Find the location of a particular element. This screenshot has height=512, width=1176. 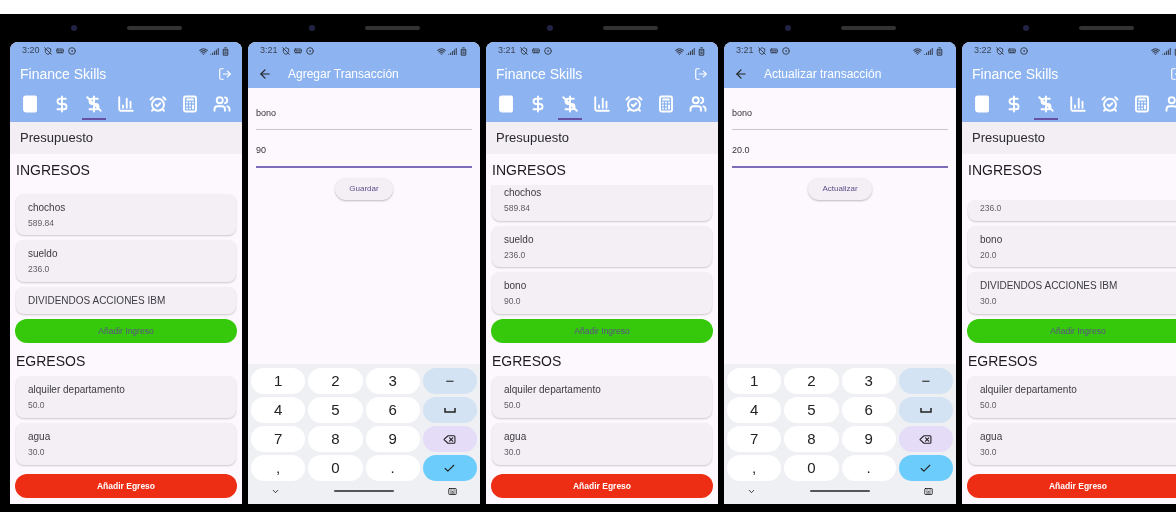

calculator-icon is located at coordinates (190, 104).